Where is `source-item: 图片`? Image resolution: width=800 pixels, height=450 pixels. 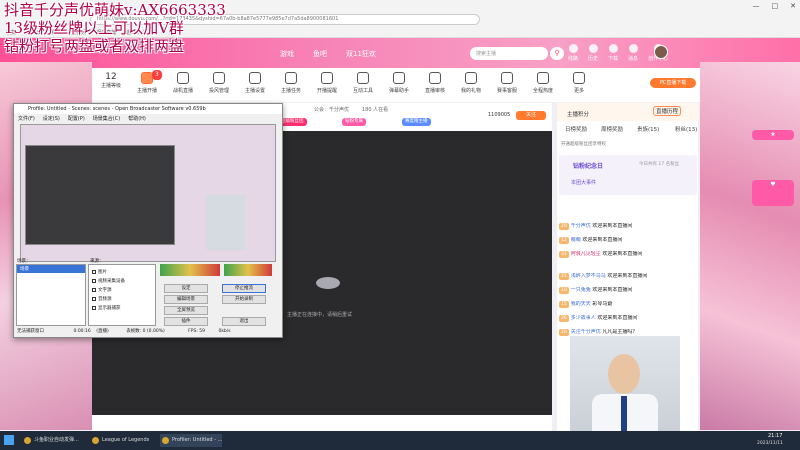 source-item: 图片 is located at coordinates (99, 272).